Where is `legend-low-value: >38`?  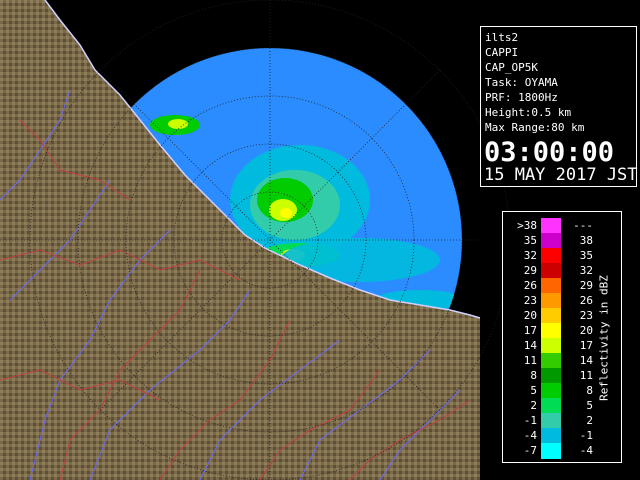 legend-low-value: >38 is located at coordinates (527, 225).